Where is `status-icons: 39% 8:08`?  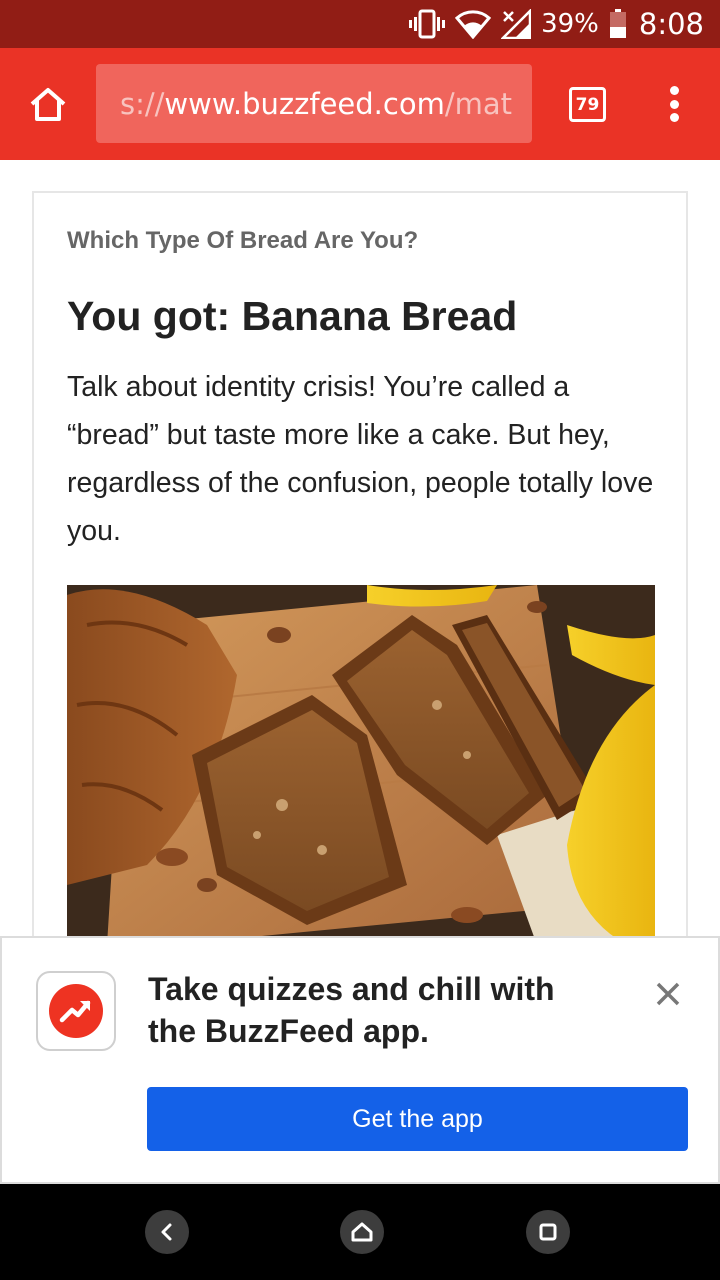
status-icons: 39% 8:08 is located at coordinates (556, 24).